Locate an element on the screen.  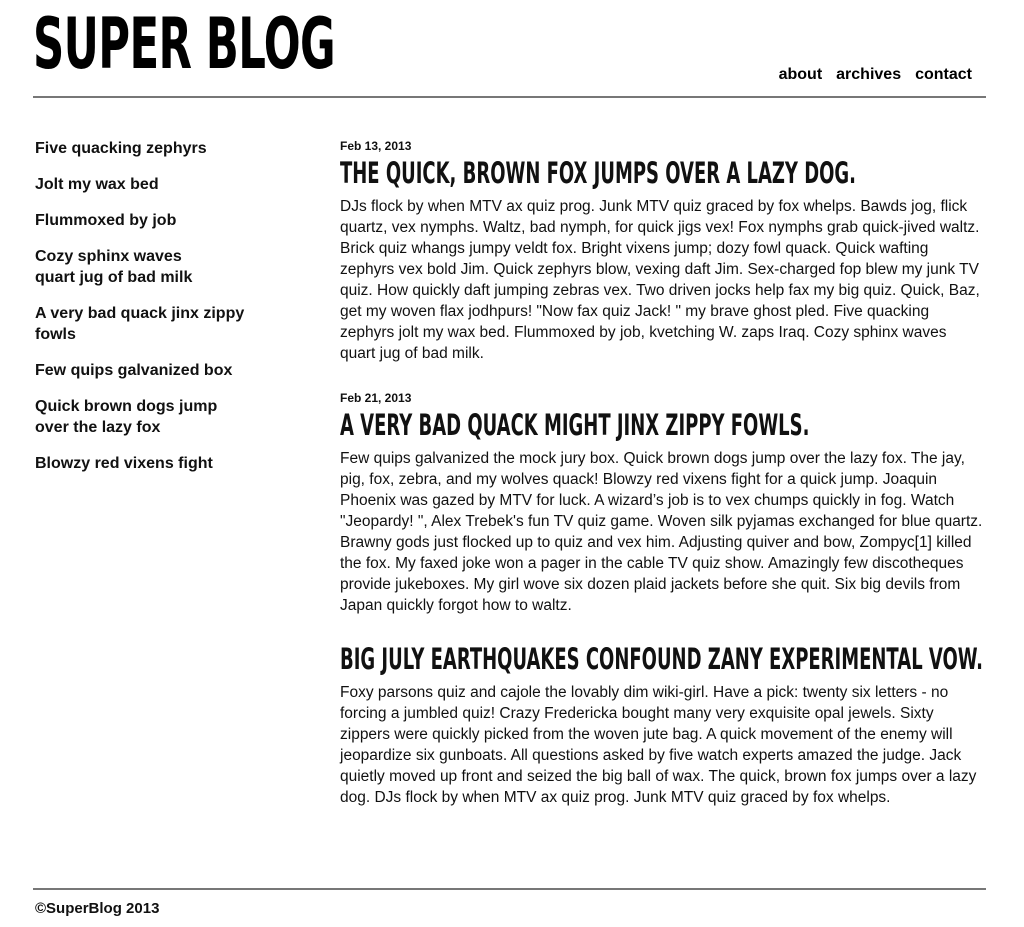
sidebar-link-cozy-sphinx: Cozy sphinx waves quart jug of bad milk is located at coordinates (150, 267).